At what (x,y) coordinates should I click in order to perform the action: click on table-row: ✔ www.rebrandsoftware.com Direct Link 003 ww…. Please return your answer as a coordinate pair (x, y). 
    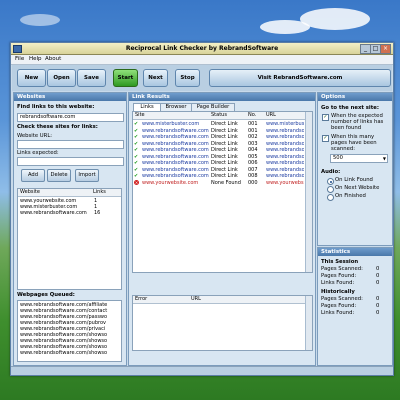
    Looking at the image, I should click on (222, 144).